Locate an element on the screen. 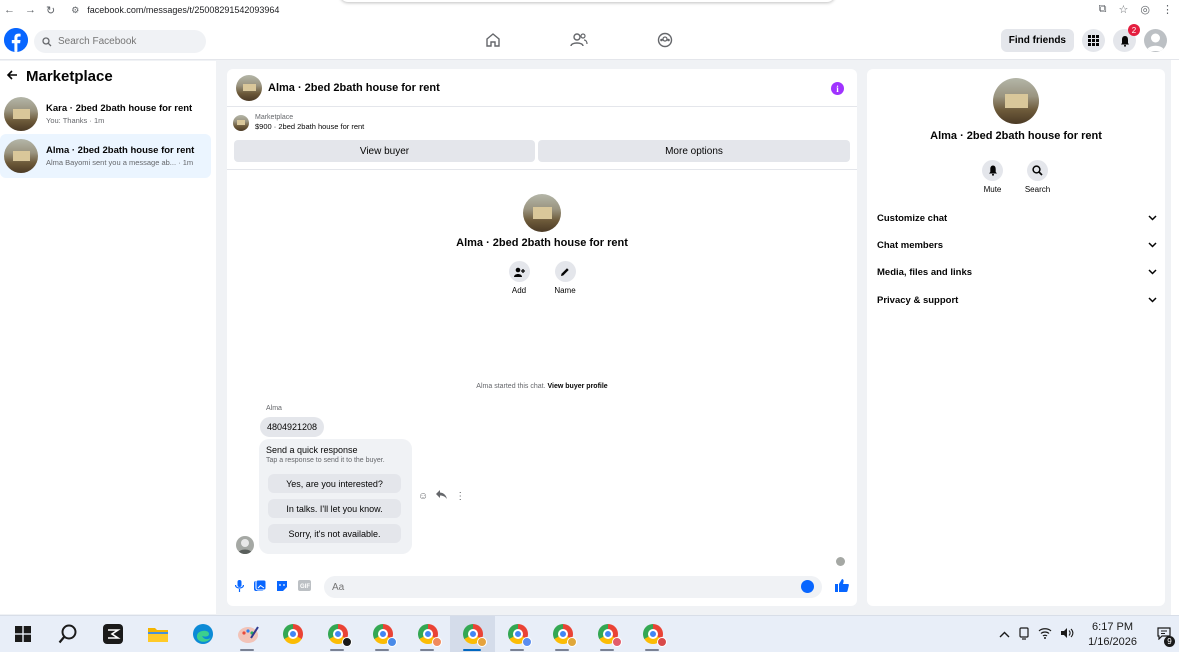 This screenshot has height=652, width=1179. notification-center-icon: 9 is located at coordinates (1166, 636).